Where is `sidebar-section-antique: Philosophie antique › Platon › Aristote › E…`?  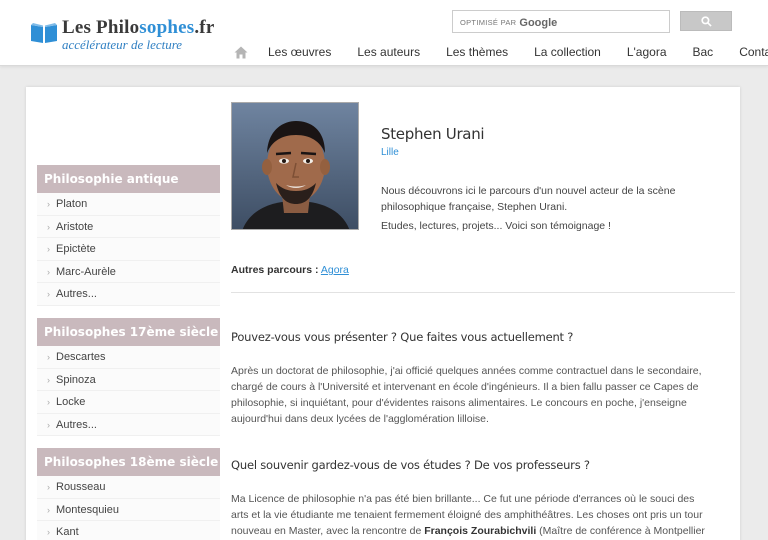
sidebar-section-antique: Philosophie antique › Platon › Aristote › E… is located at coordinates (128, 235).